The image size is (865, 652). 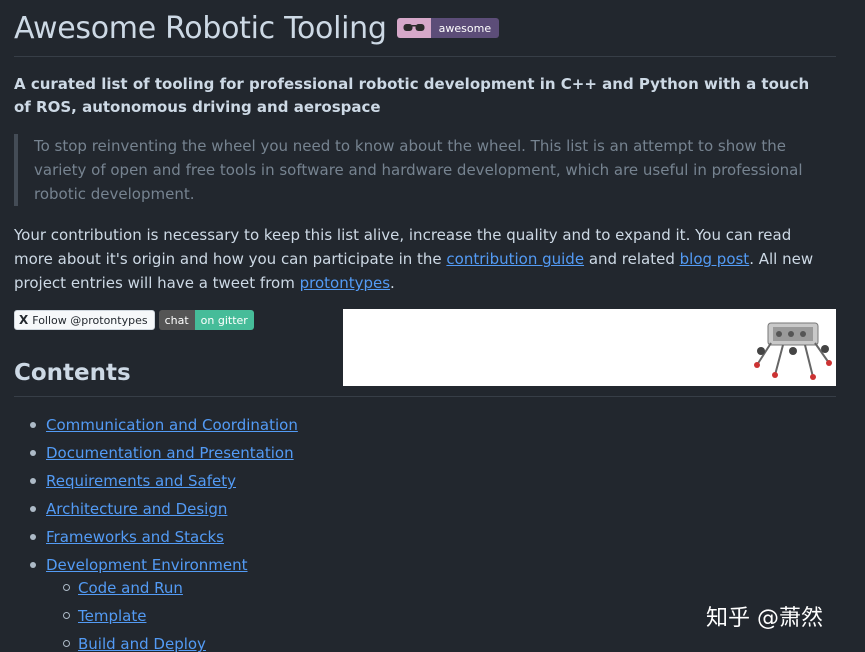 I want to click on toc-item: Architecture and Design, so click(x=156, y=510).